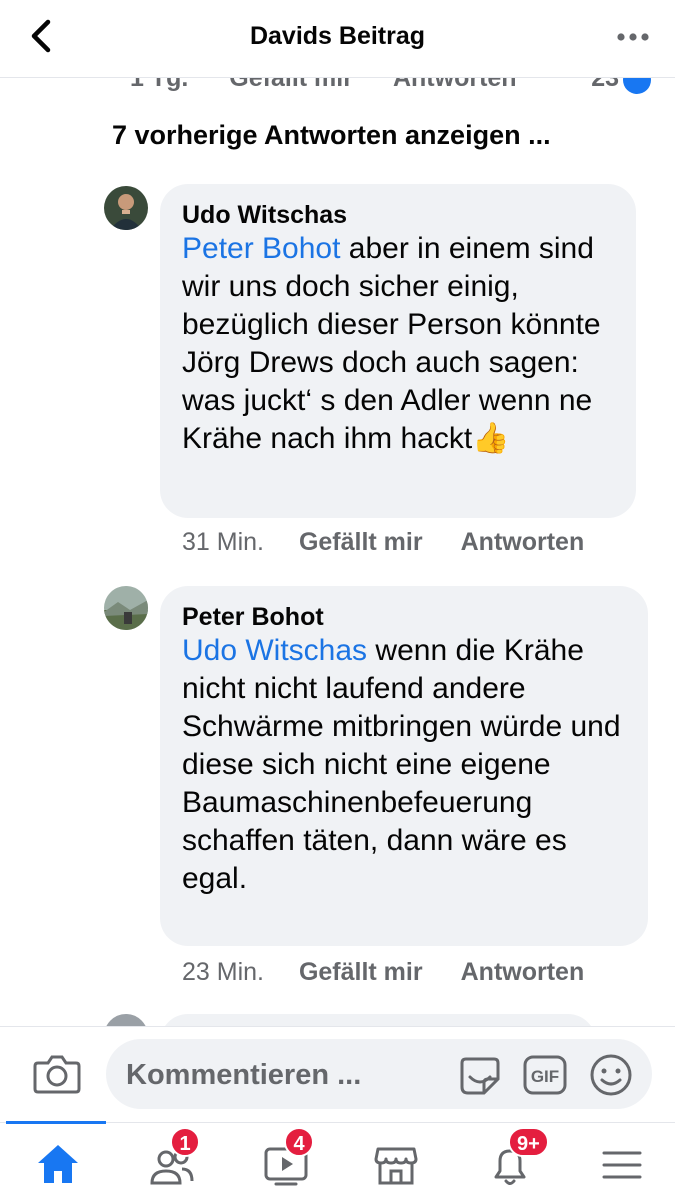 This screenshot has height=1200, width=675. I want to click on nav-friends: 1, so click(170, 1160).